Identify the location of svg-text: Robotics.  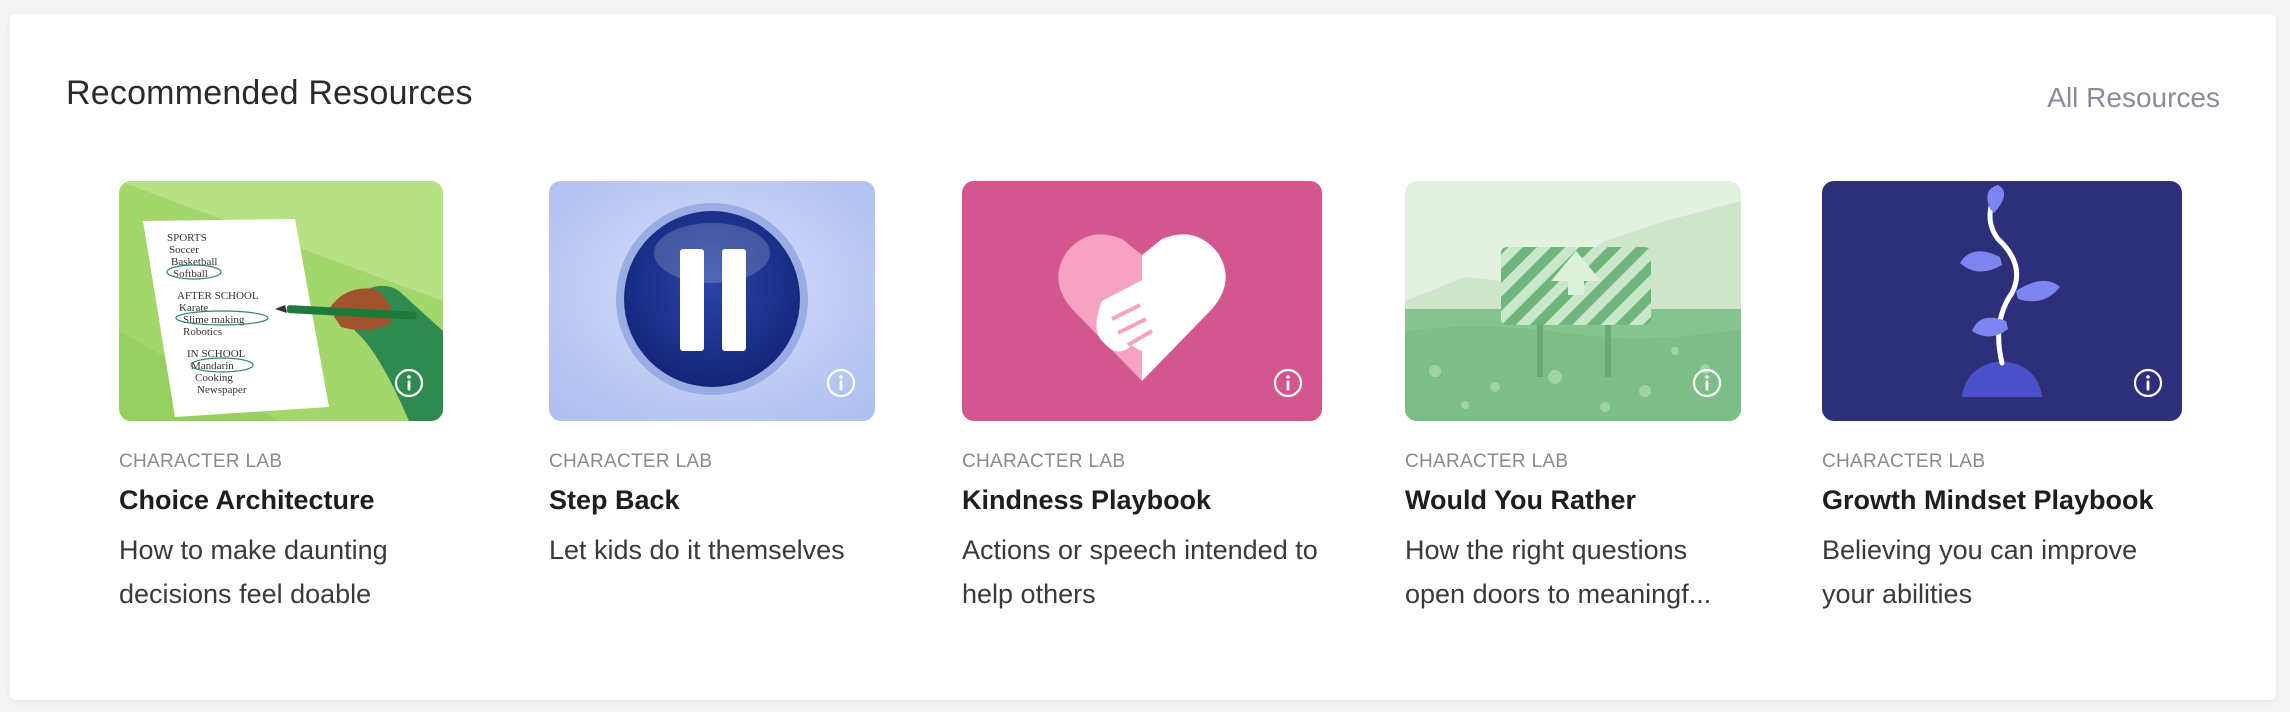
(202, 332).